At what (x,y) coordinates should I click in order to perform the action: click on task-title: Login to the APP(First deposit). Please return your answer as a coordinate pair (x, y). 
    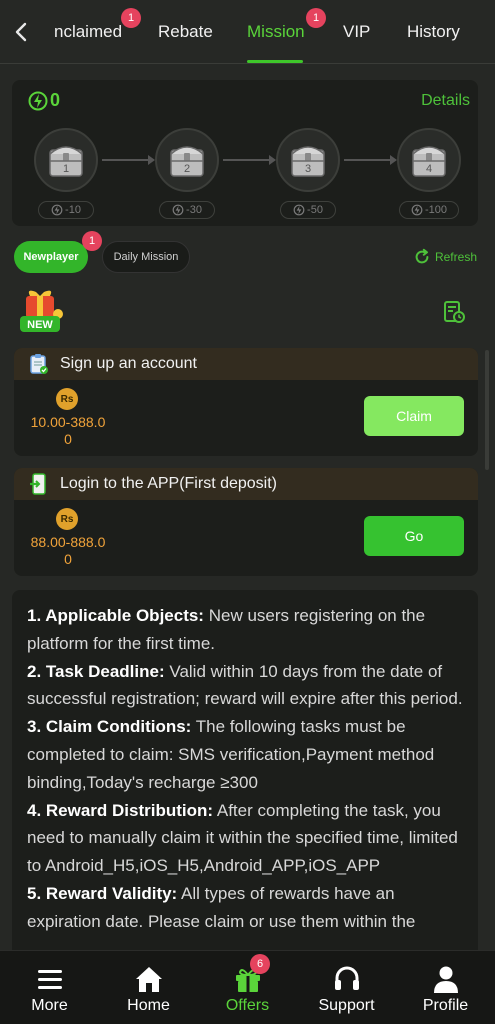
    Looking at the image, I should click on (168, 483).